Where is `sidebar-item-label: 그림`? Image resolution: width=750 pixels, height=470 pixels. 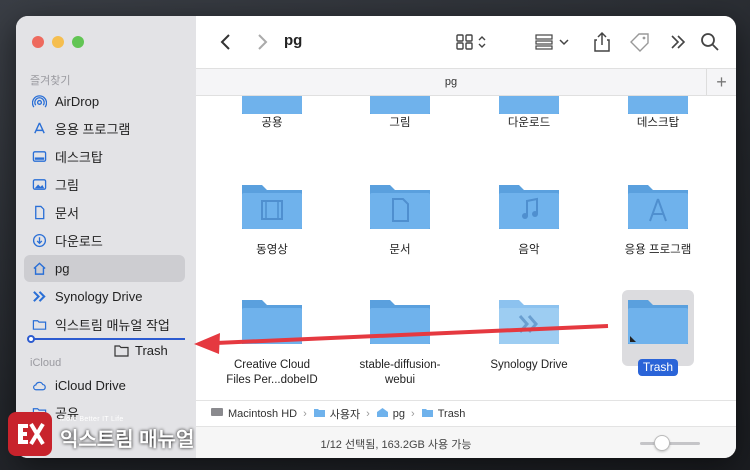
sidebar-item-label: 그림 is located at coordinates (67, 185).